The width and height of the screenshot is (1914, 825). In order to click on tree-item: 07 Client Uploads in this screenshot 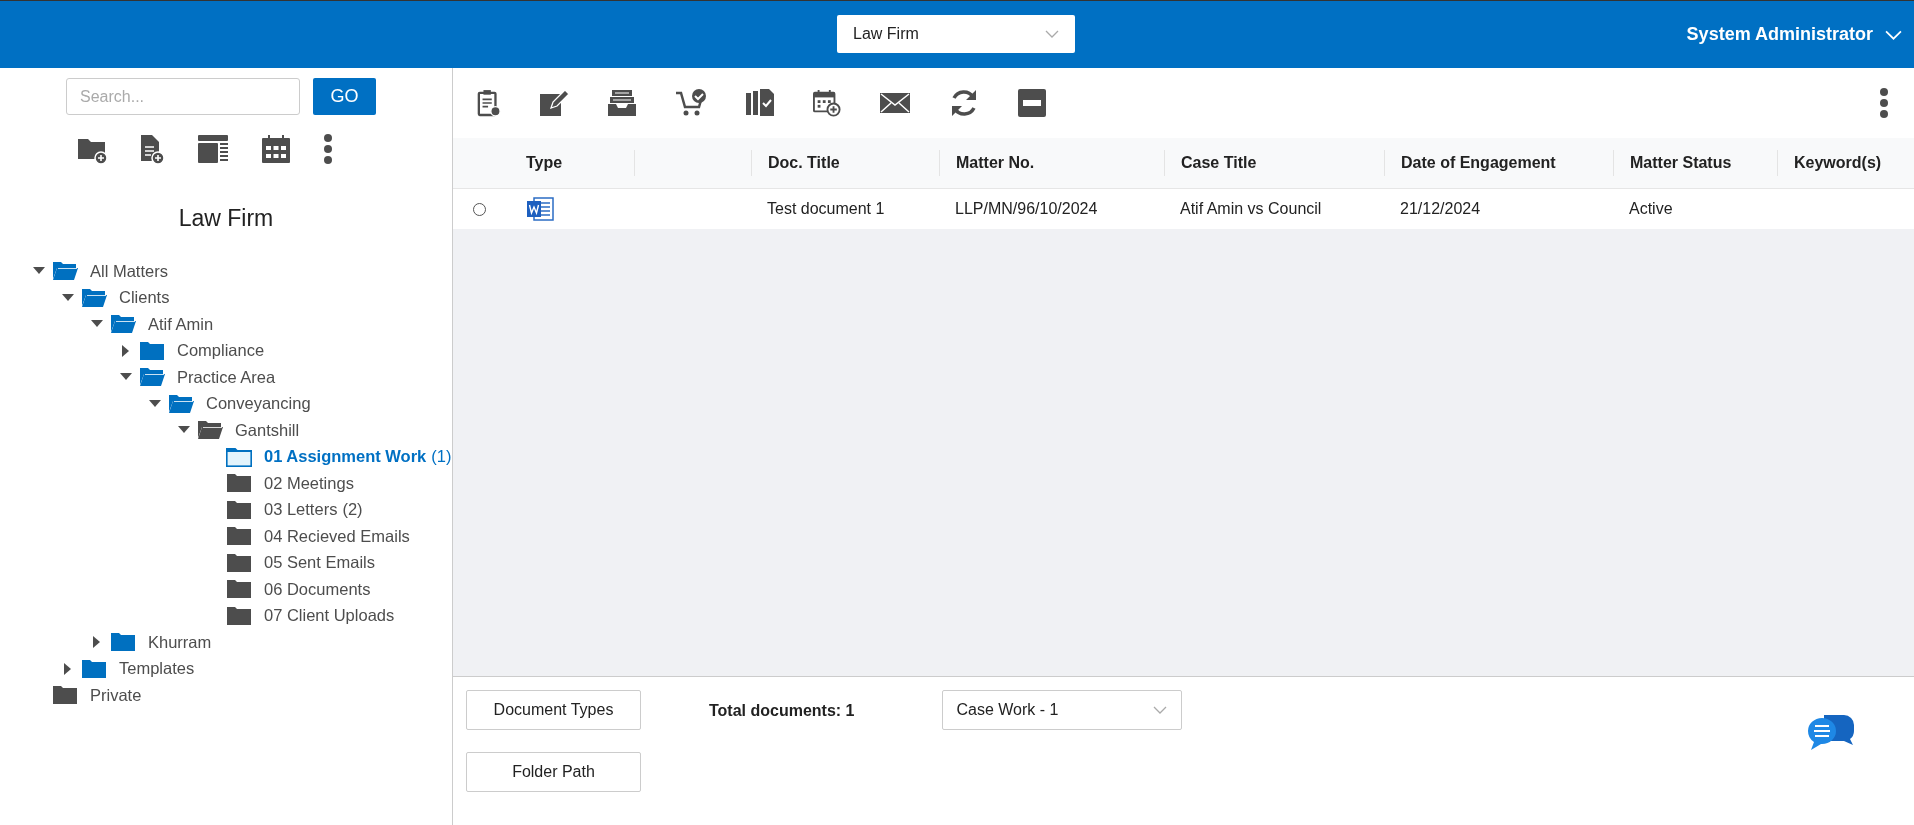, I will do `click(329, 616)`.